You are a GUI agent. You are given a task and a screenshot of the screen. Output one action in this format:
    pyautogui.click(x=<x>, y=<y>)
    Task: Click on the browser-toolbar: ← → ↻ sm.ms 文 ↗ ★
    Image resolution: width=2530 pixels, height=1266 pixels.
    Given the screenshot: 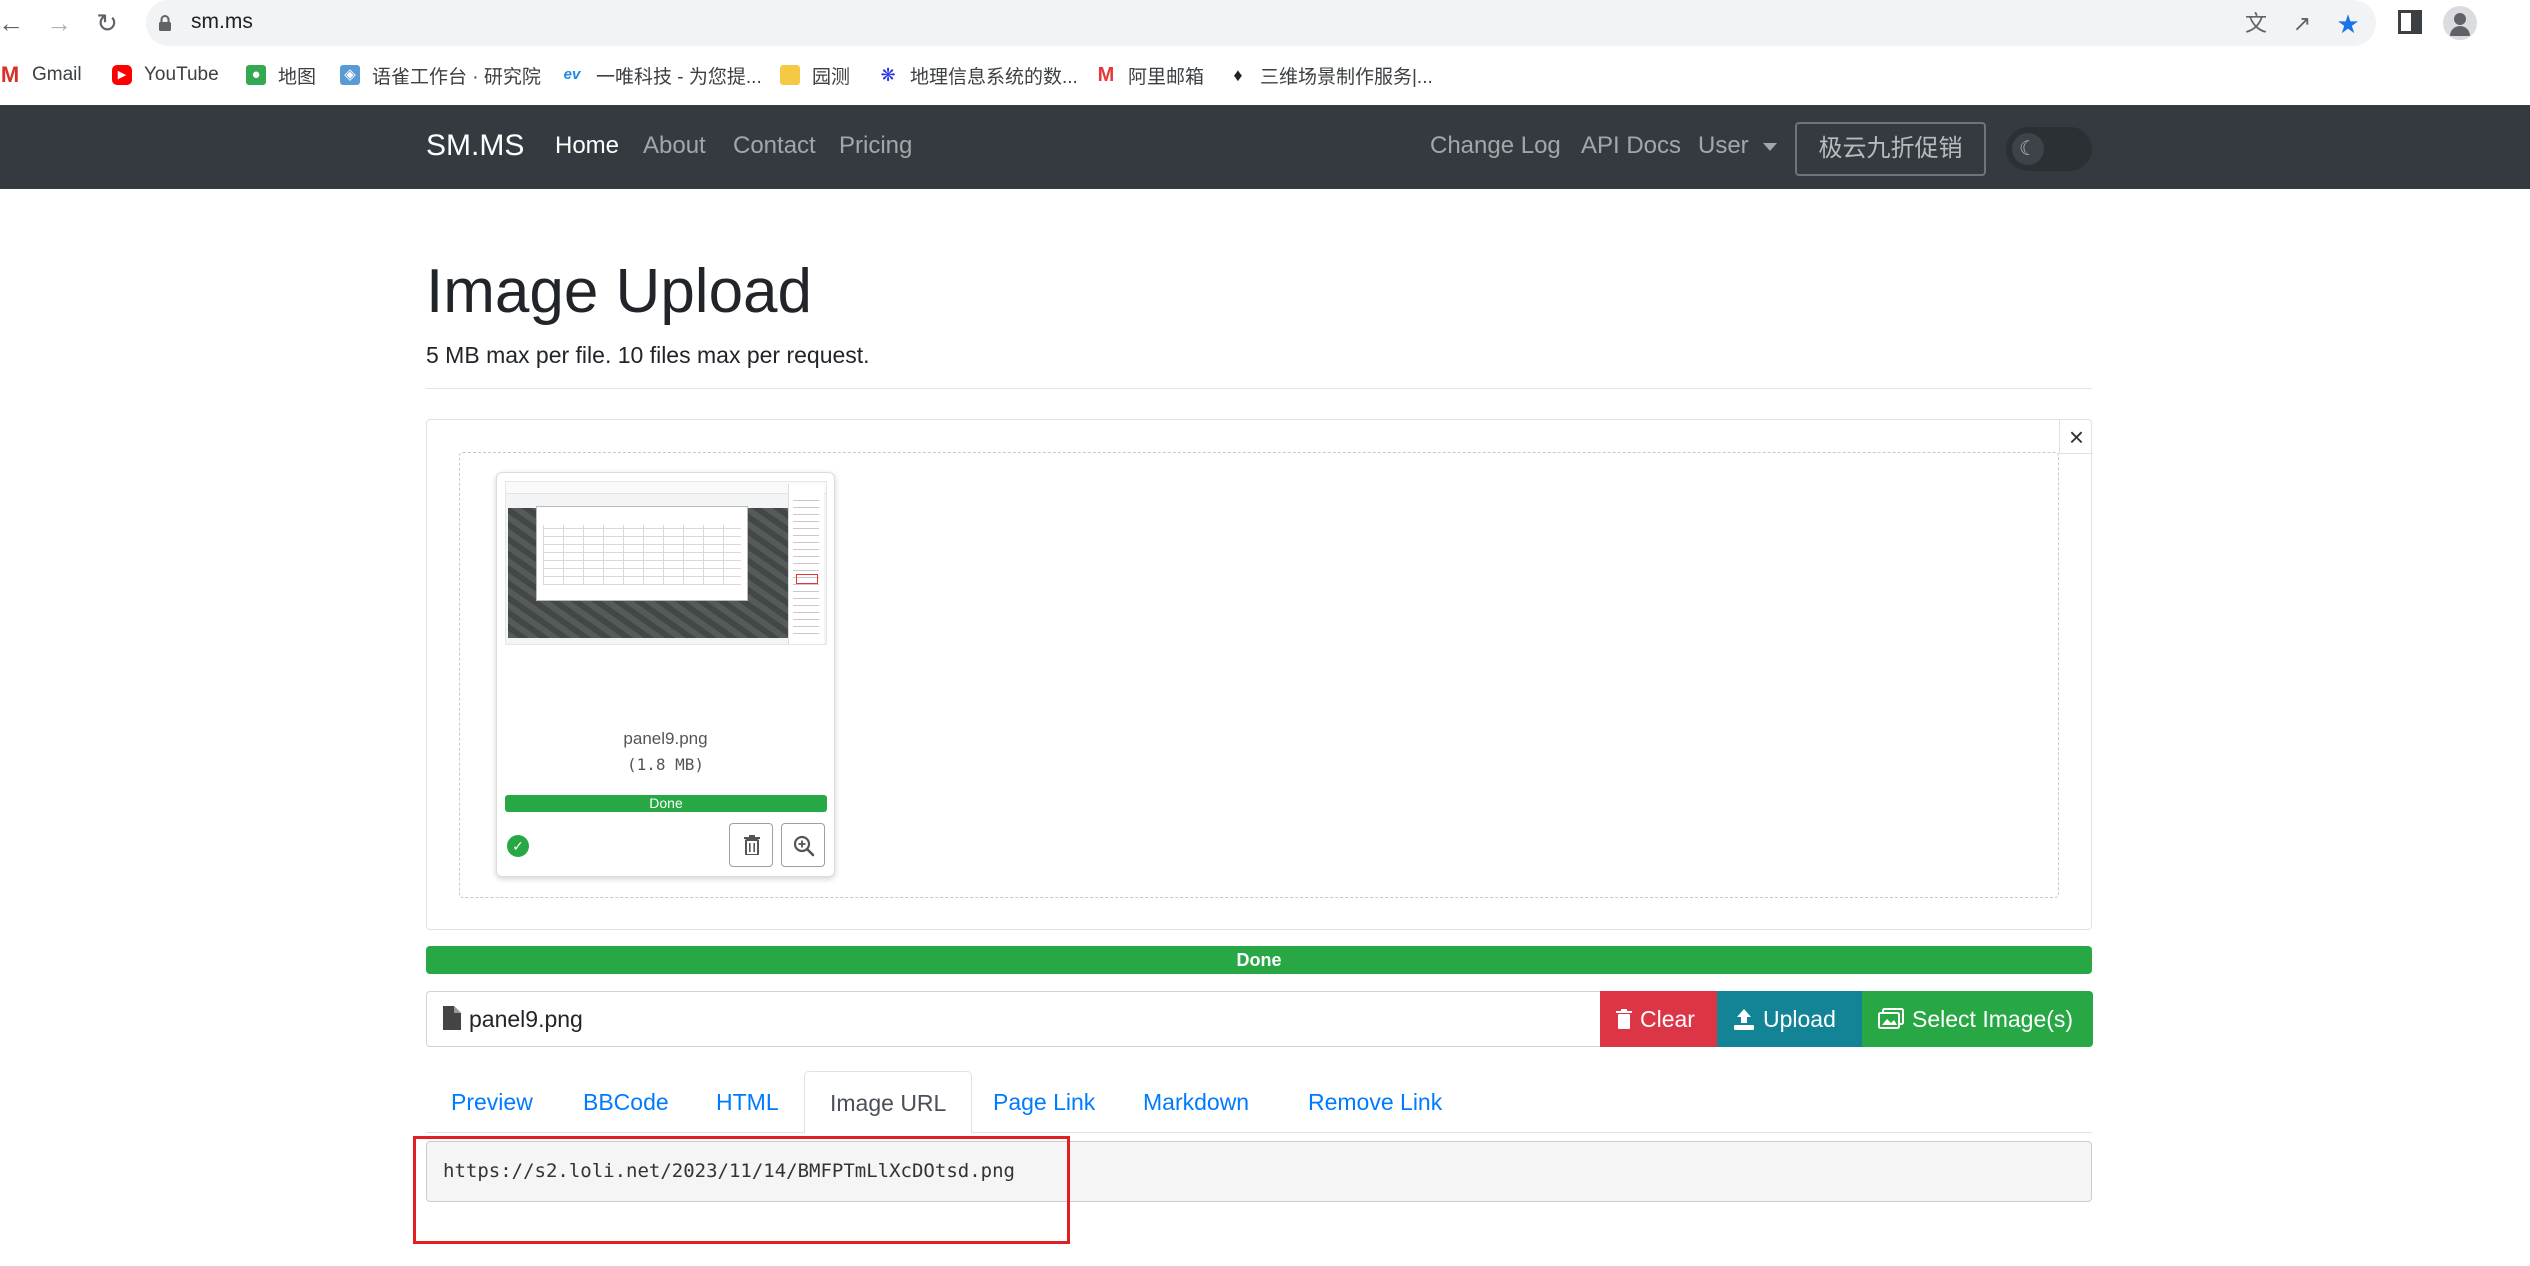 What is the action you would take?
    pyautogui.click(x=1265, y=23)
    